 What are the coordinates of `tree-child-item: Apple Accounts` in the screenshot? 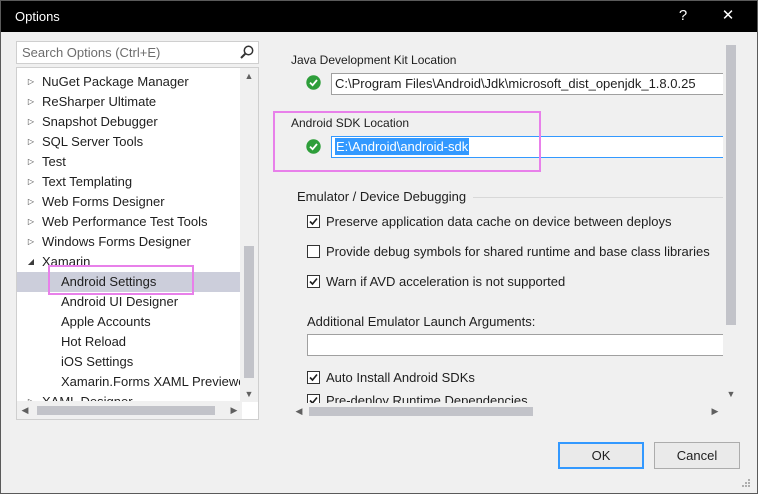 It's located at (128, 322).